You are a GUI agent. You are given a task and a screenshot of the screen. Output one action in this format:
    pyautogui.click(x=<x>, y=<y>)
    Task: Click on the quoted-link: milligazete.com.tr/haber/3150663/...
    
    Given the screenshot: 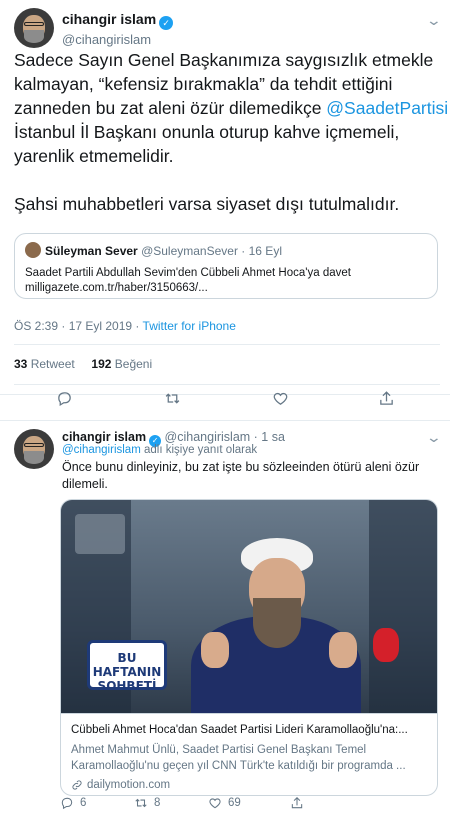 What is the action you would take?
    pyautogui.click(x=226, y=288)
    